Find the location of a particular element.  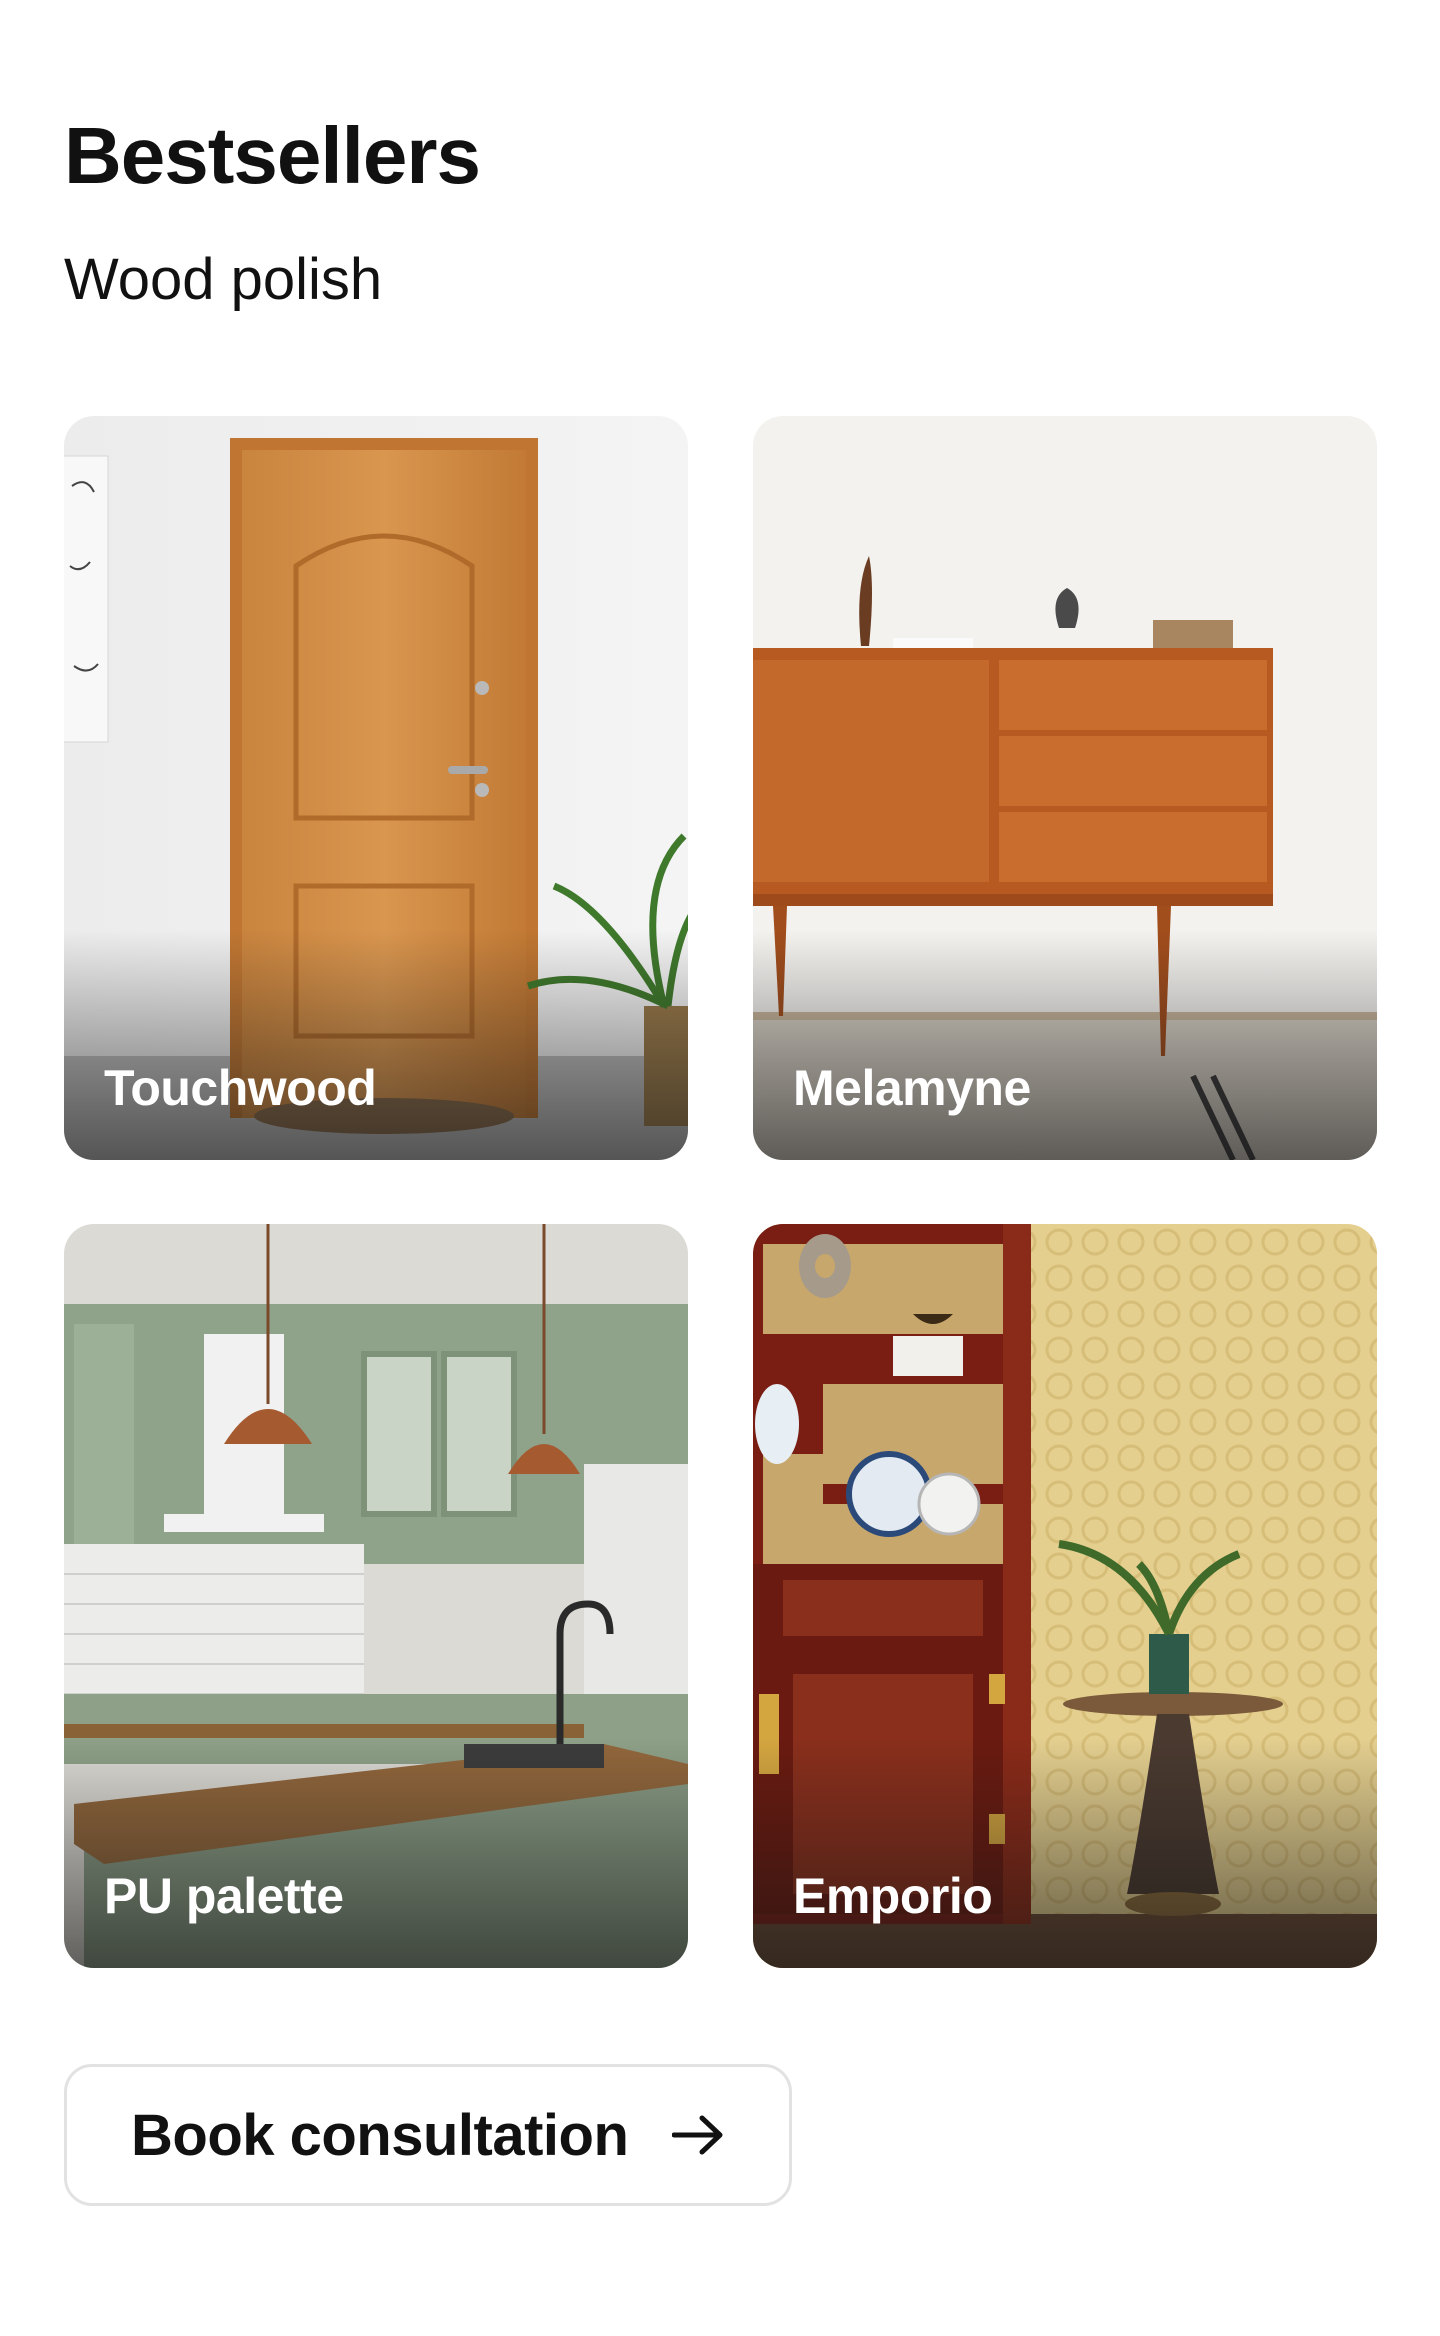

book-consultation-button: Book consultation is located at coordinates (428, 2135).